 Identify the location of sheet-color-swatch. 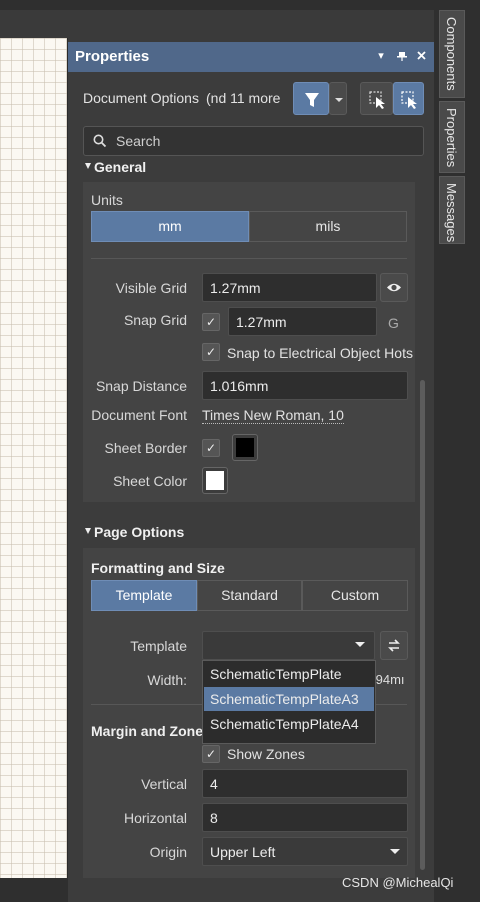
(215, 480).